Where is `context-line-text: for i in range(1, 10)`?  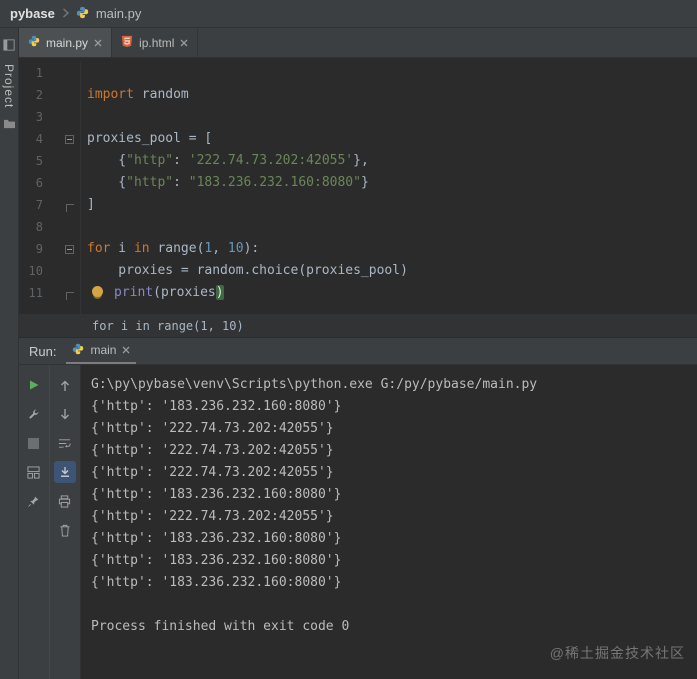 context-line-text: for i in range(1, 10) is located at coordinates (168, 325).